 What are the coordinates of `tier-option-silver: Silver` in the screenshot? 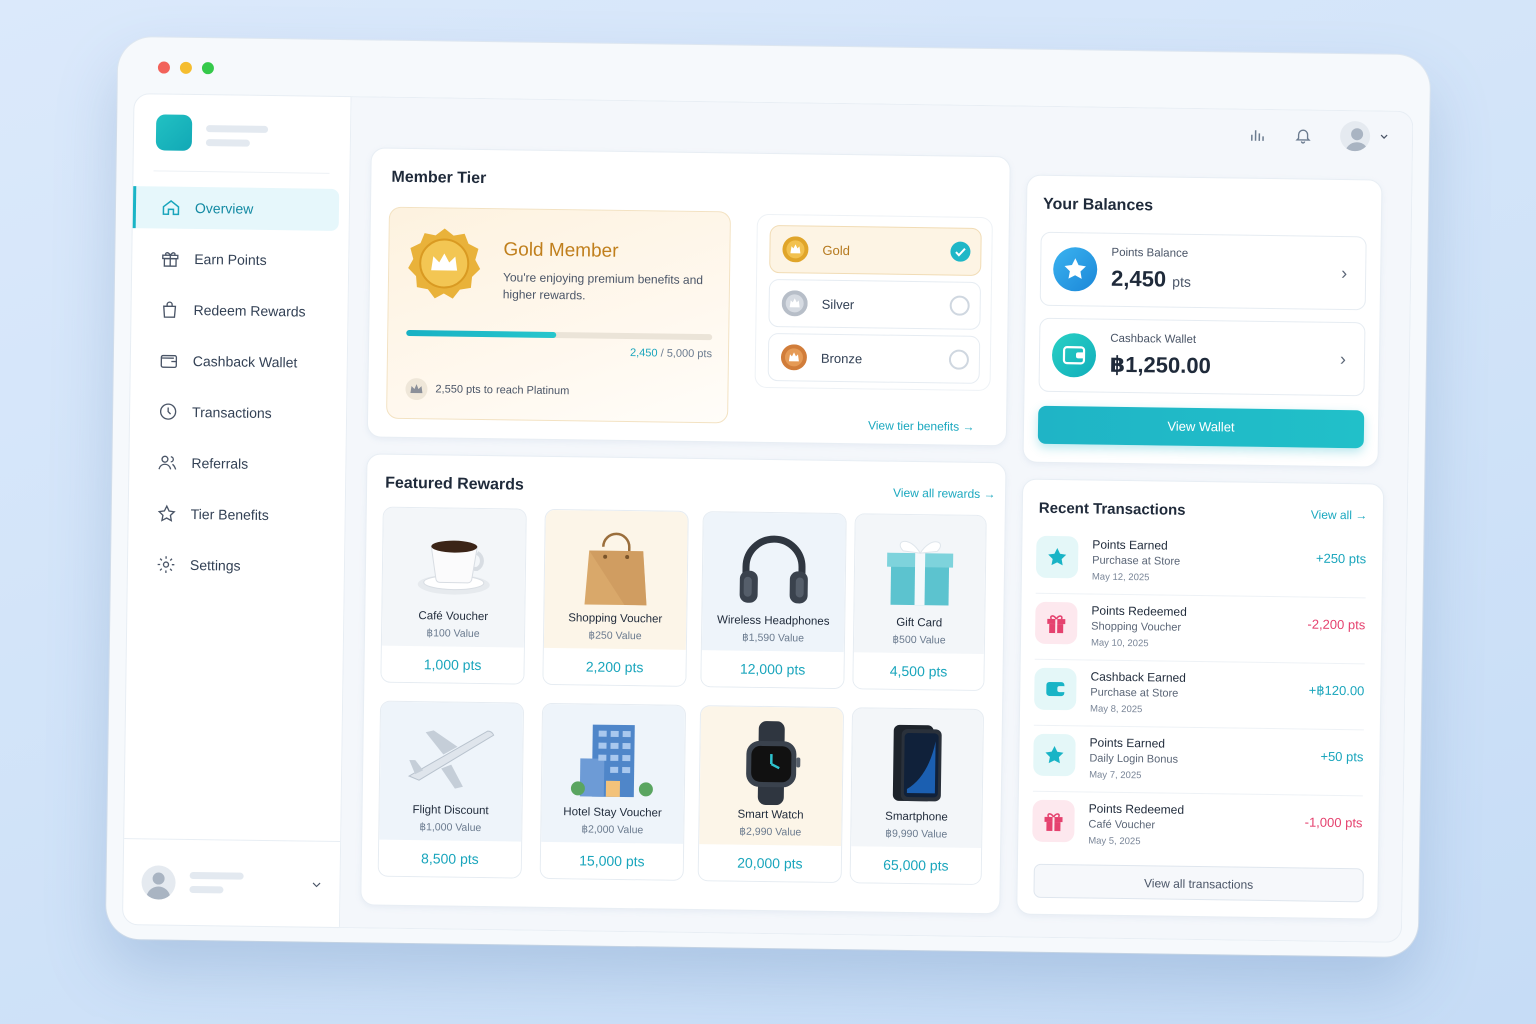 It's located at (875, 304).